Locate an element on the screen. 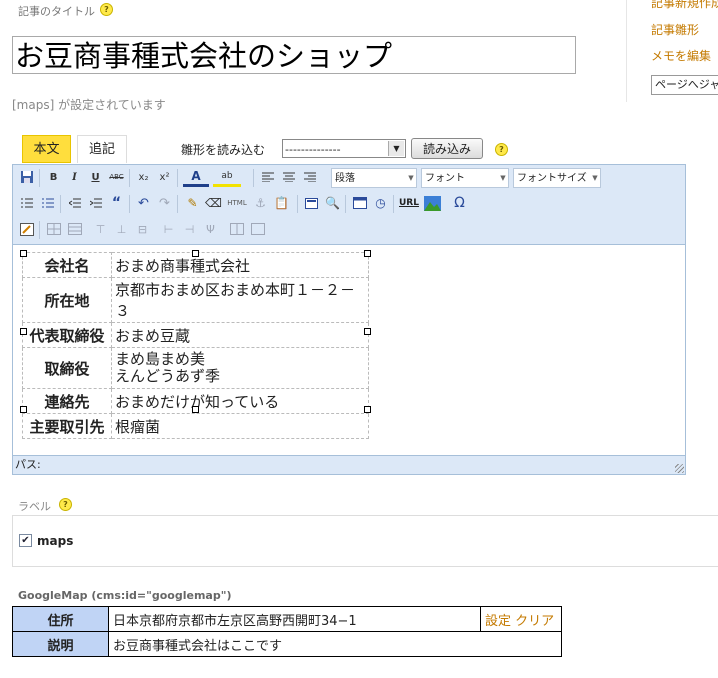  font-size-select-value: フォントサイズ is located at coordinates (552, 178).